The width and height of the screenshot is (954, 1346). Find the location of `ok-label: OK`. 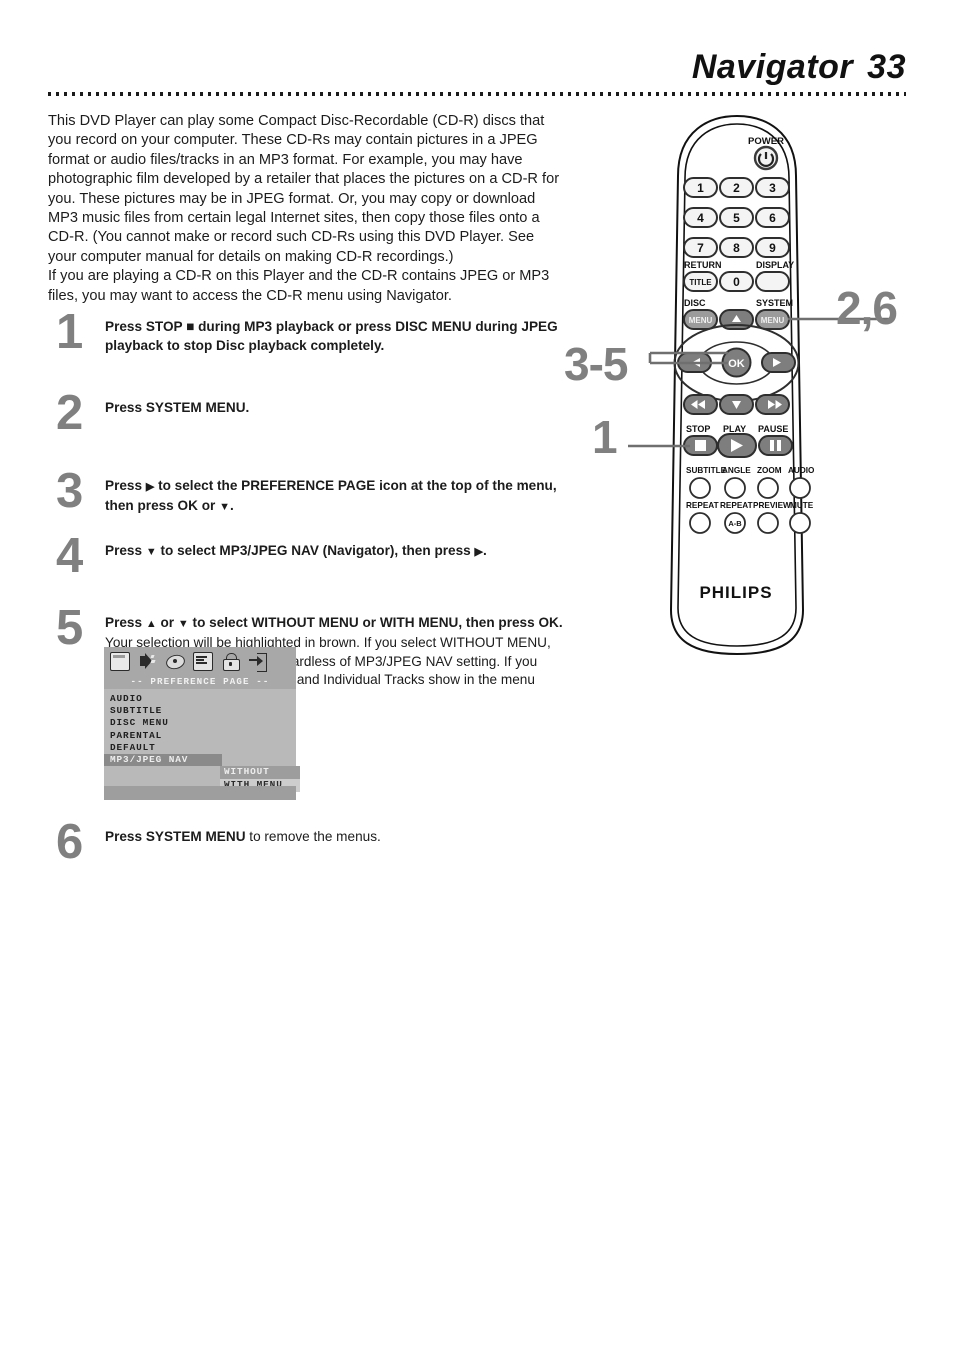

ok-label: OK is located at coordinates (736, 364).